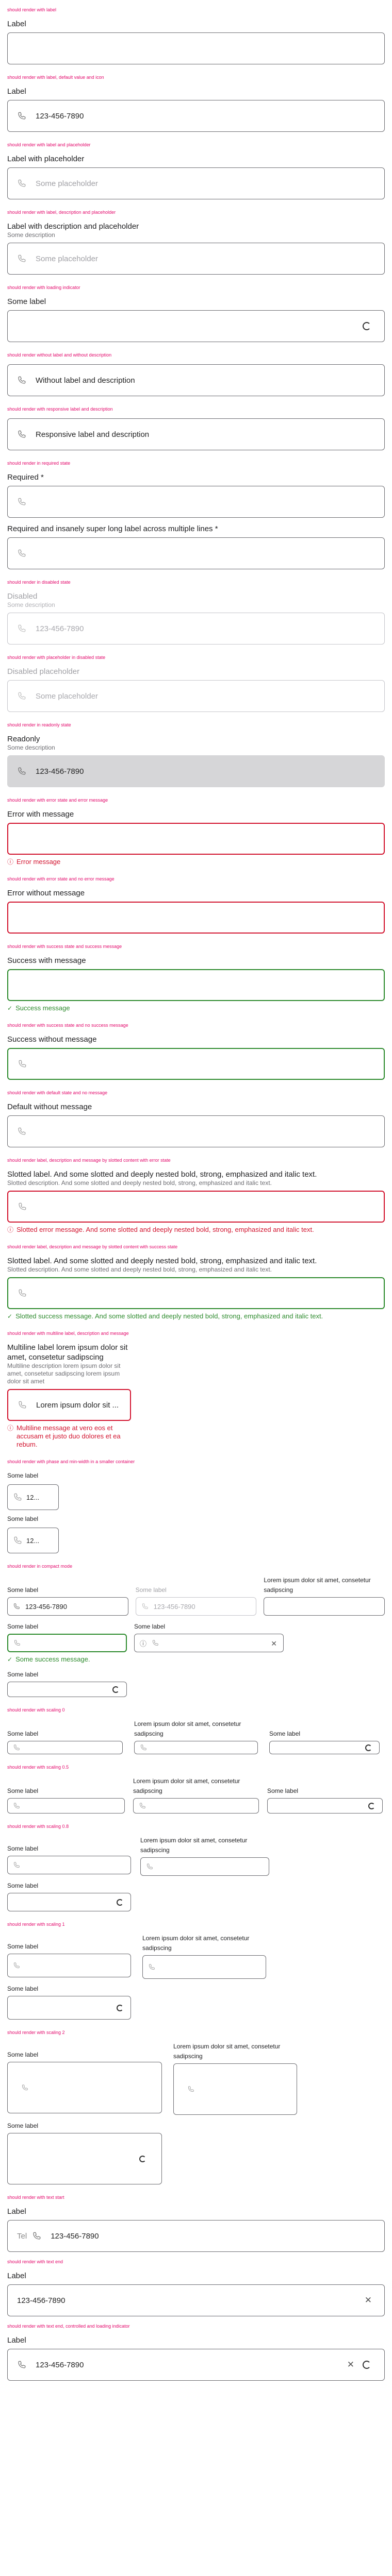 This screenshot has width=392, height=2576. What do you see at coordinates (60, 116) in the screenshot?
I see `input-value: 123-456-7890` at bounding box center [60, 116].